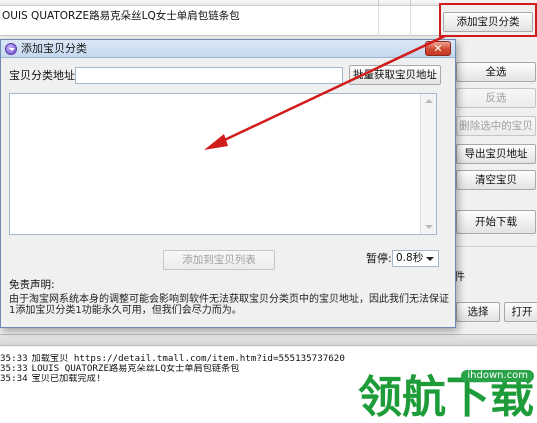 The image size is (537, 423). I want to click on pause-label: 暂停:, so click(379, 258).